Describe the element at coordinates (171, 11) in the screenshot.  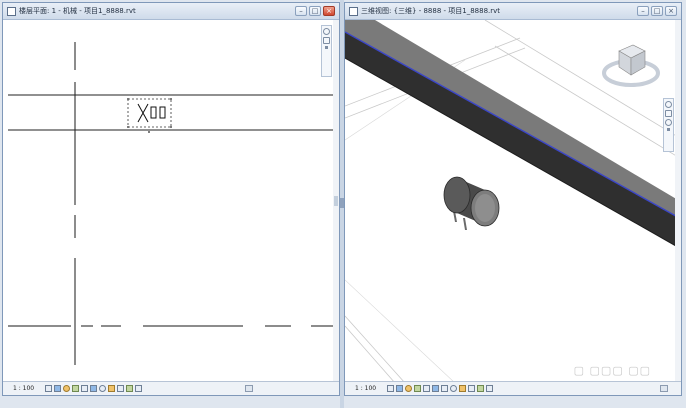
I see `floor-plan-title-bar: 楼层平面: 1 - 机械 - 项目1_8888.rvt – □ ×` at that location.